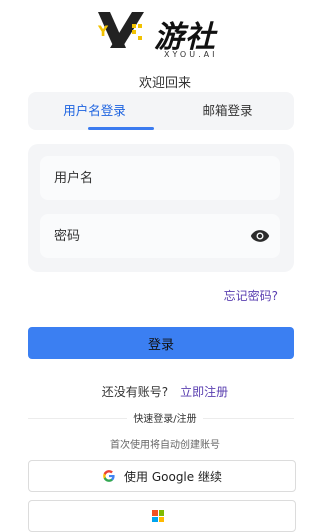 This screenshot has height=532, width=330. Describe the element at coordinates (164, 83) in the screenshot. I see `welcome-heading: 欢迎回来` at that location.